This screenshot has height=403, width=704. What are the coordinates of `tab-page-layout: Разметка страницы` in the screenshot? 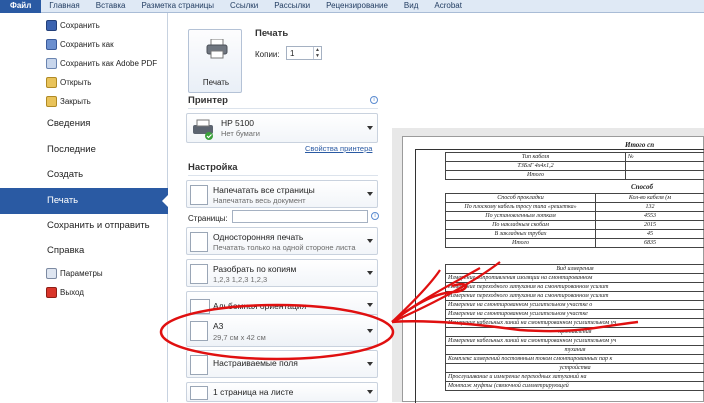 It's located at (177, 6).